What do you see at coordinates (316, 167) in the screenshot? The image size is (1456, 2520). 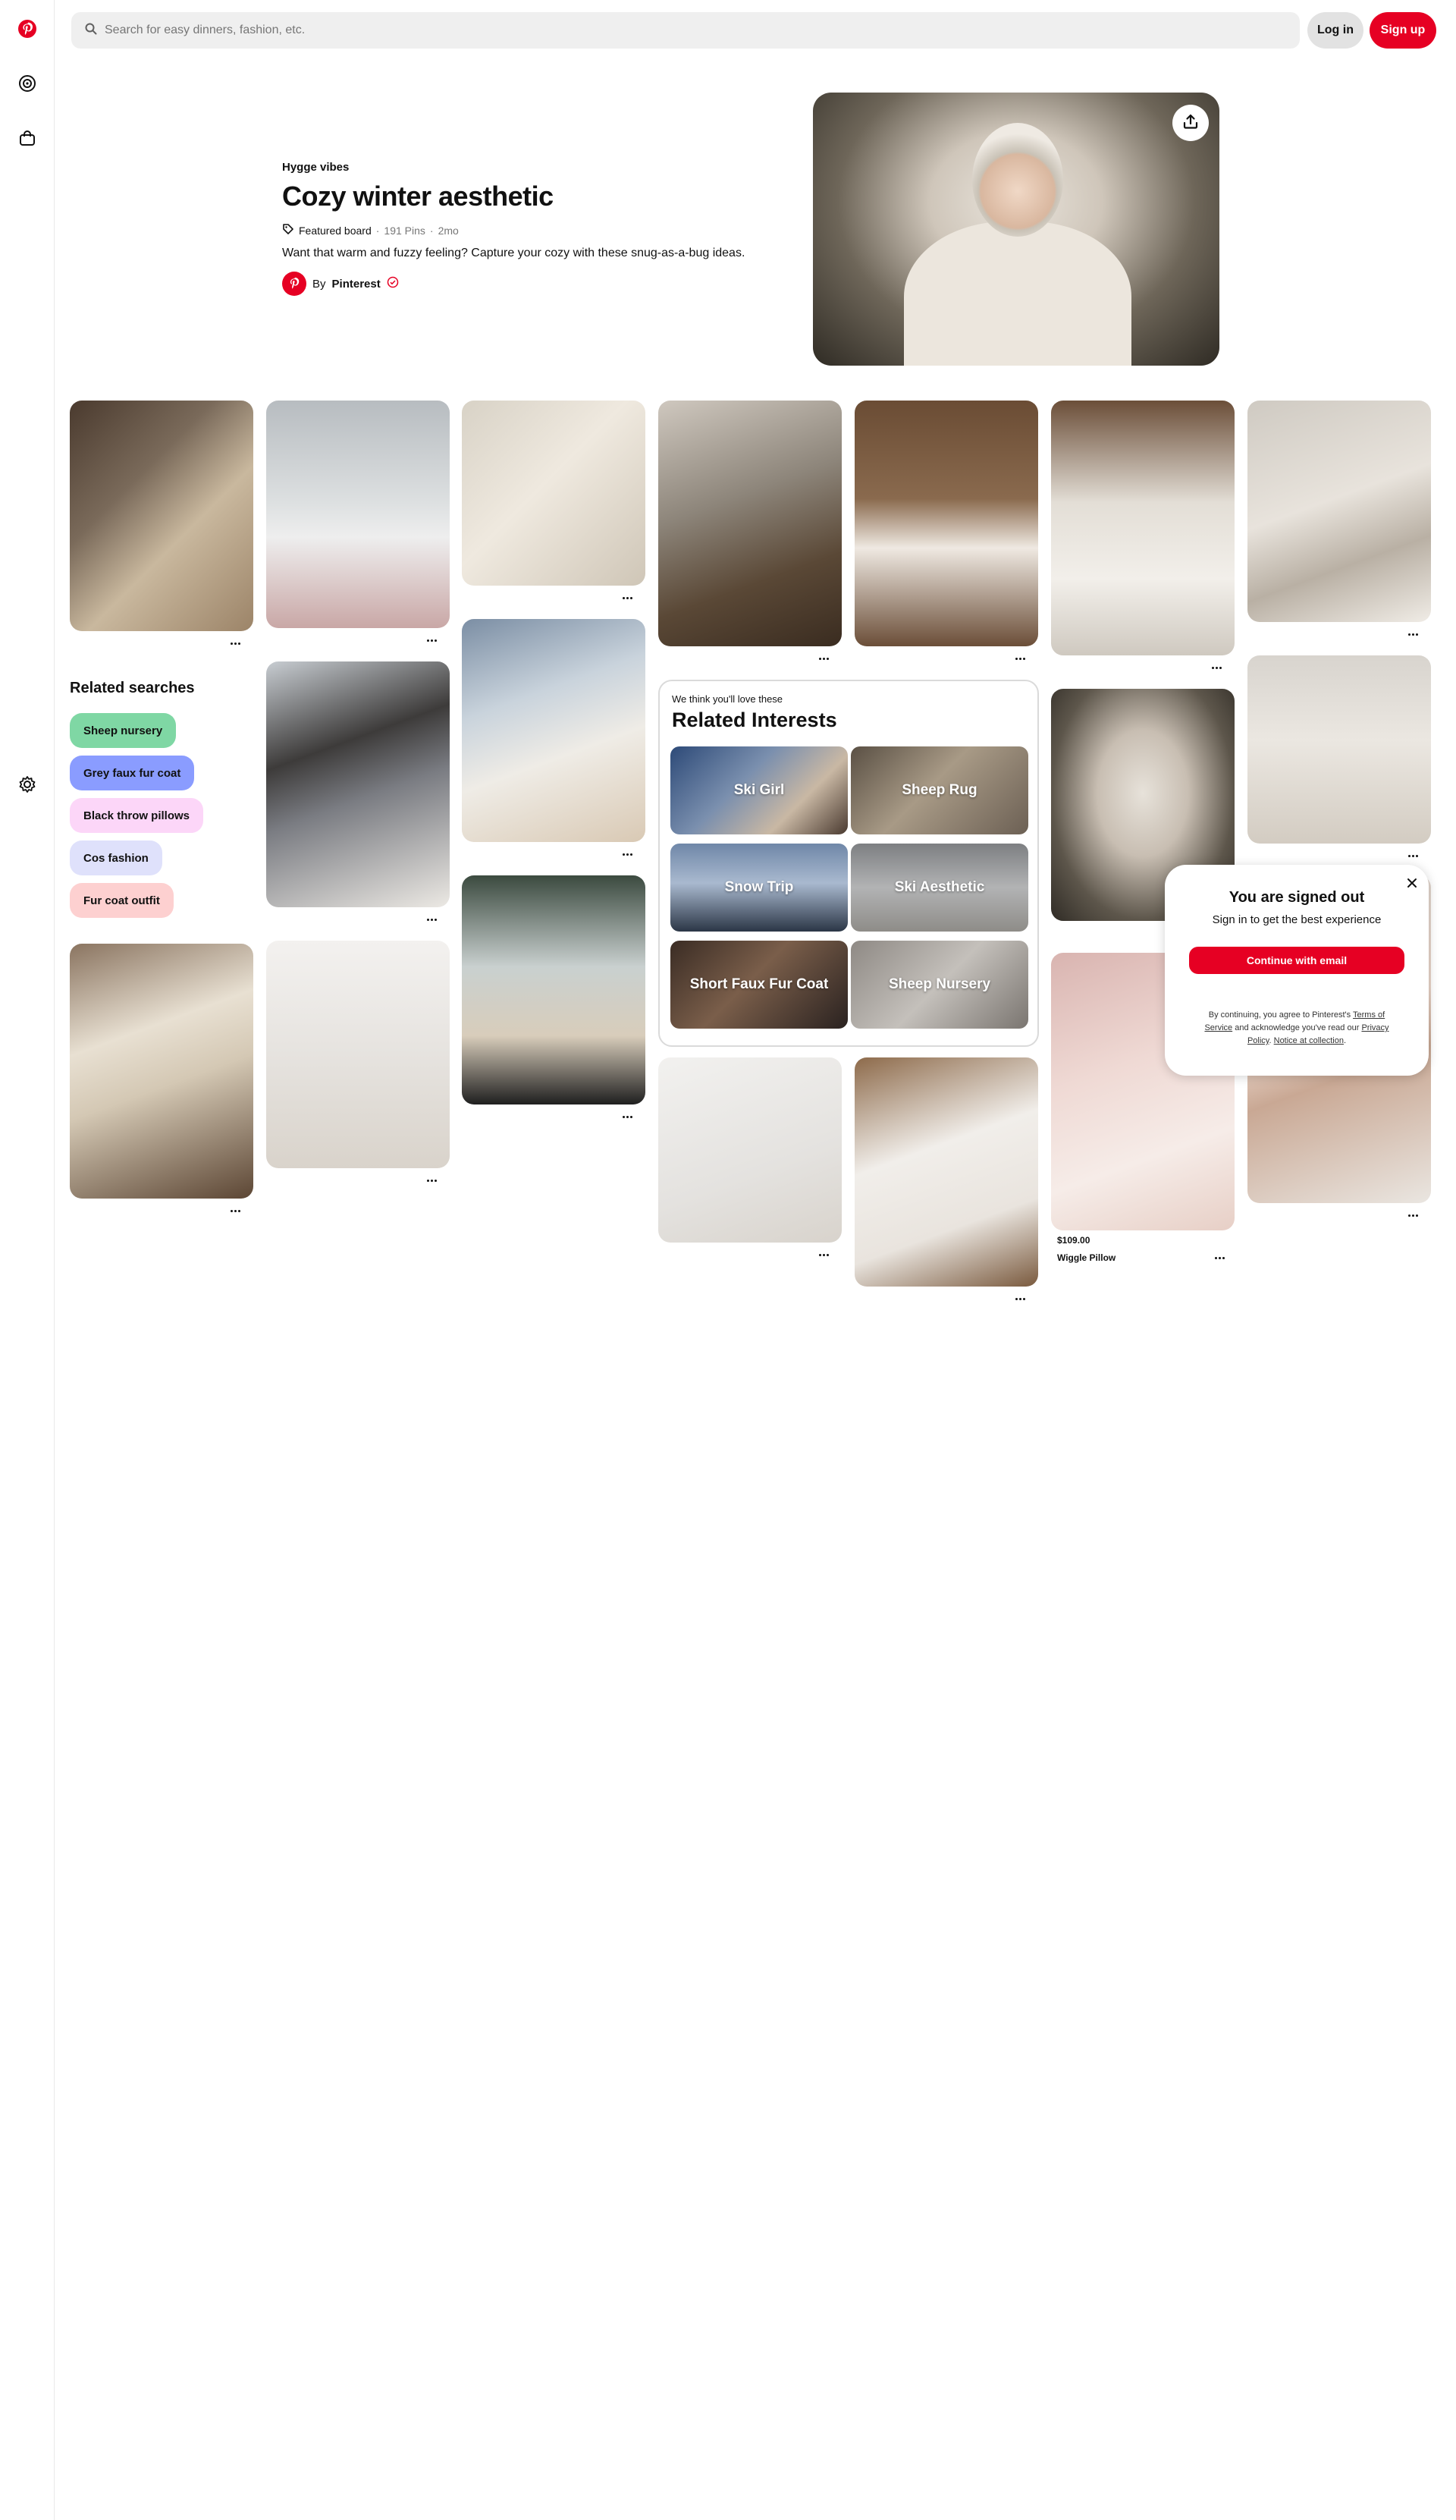 I see `board-kicker: Hygge vibes` at bounding box center [316, 167].